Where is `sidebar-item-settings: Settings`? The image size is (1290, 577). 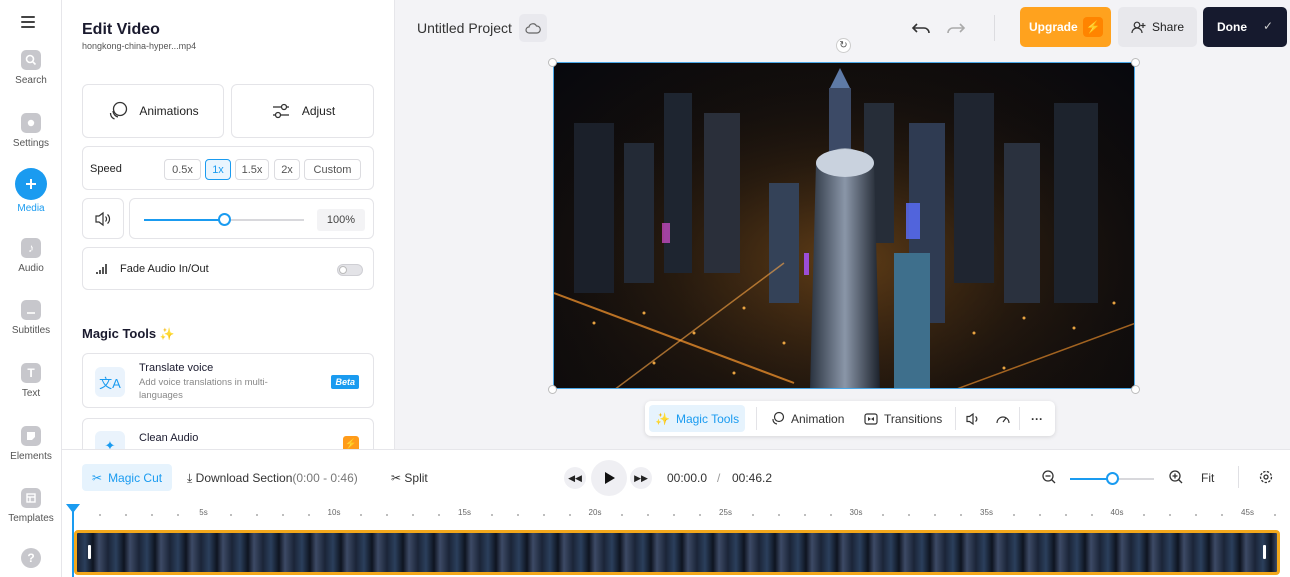 sidebar-item-settings: Settings is located at coordinates (31, 131).